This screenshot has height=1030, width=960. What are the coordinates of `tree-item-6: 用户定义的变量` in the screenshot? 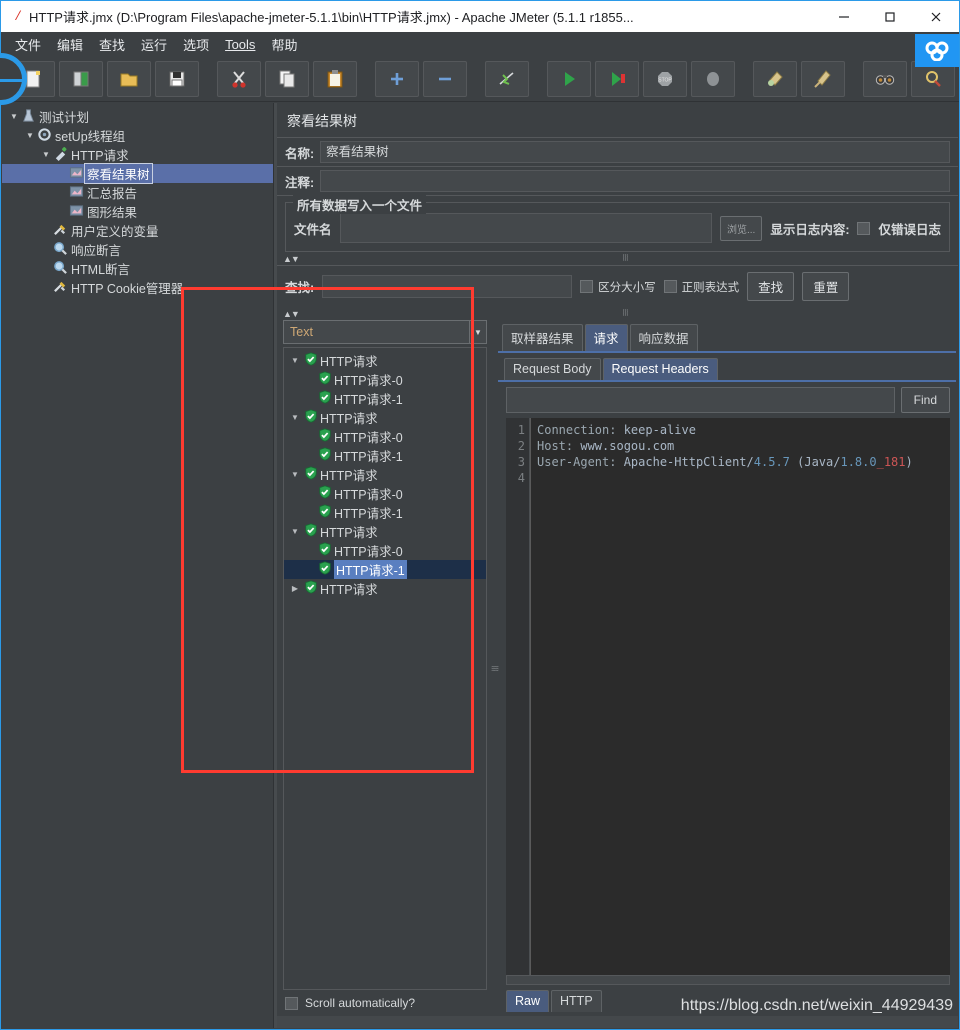 It's located at (137, 230).